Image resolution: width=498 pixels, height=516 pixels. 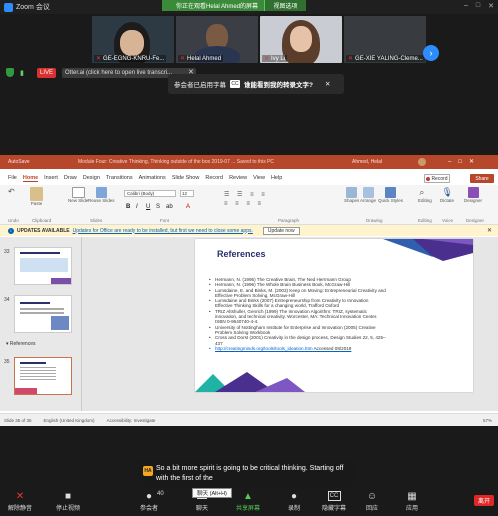 I want to click on reuse-slides-button: Reuse Slides, so click(x=101, y=195).